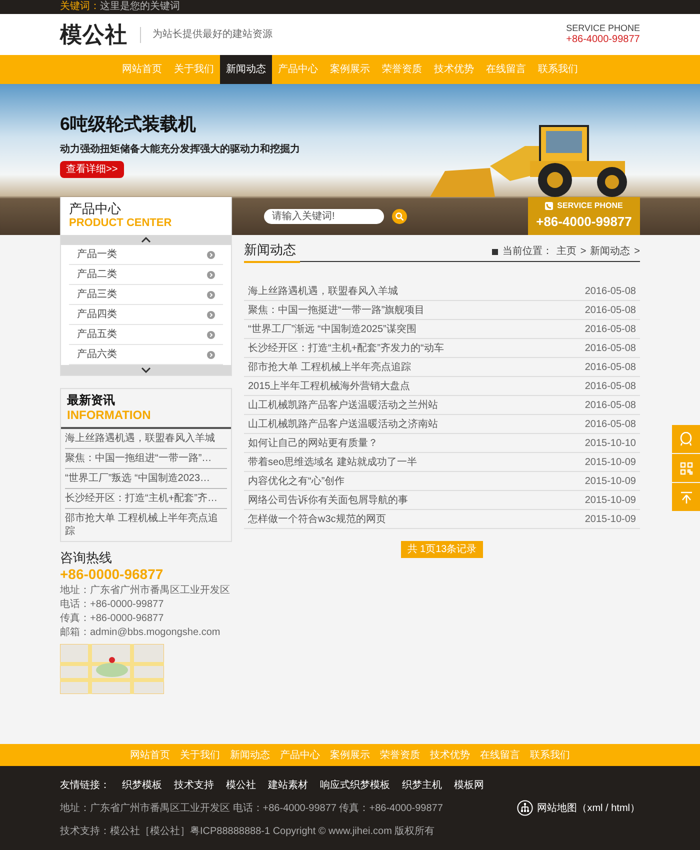 Image resolution: width=700 pixels, height=850 pixels. I want to click on footer-copyright: 技术支持：模公社［模公社］粤ICP88888888-1 Copyright © www.jihei.com 版权所有, so click(248, 831).